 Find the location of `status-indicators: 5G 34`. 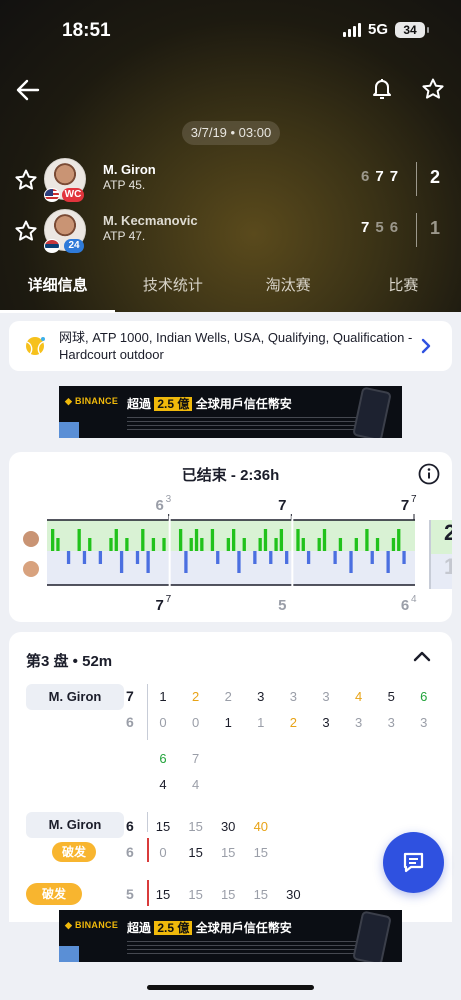

status-indicators: 5G 34 is located at coordinates (385, 29).